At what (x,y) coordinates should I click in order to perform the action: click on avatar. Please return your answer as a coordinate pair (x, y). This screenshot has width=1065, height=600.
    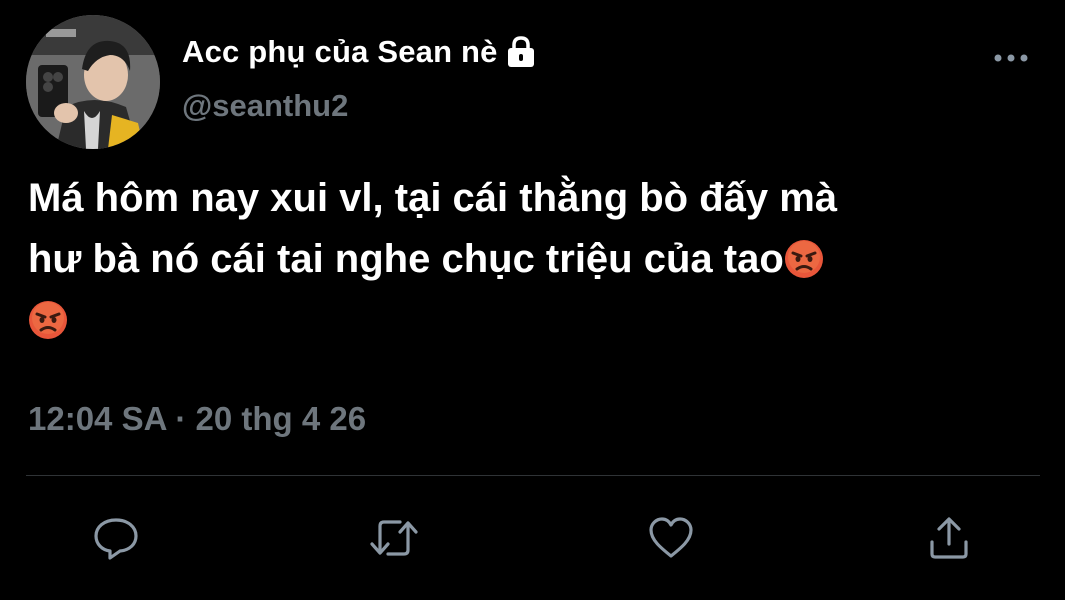
    Looking at the image, I should click on (93, 82).